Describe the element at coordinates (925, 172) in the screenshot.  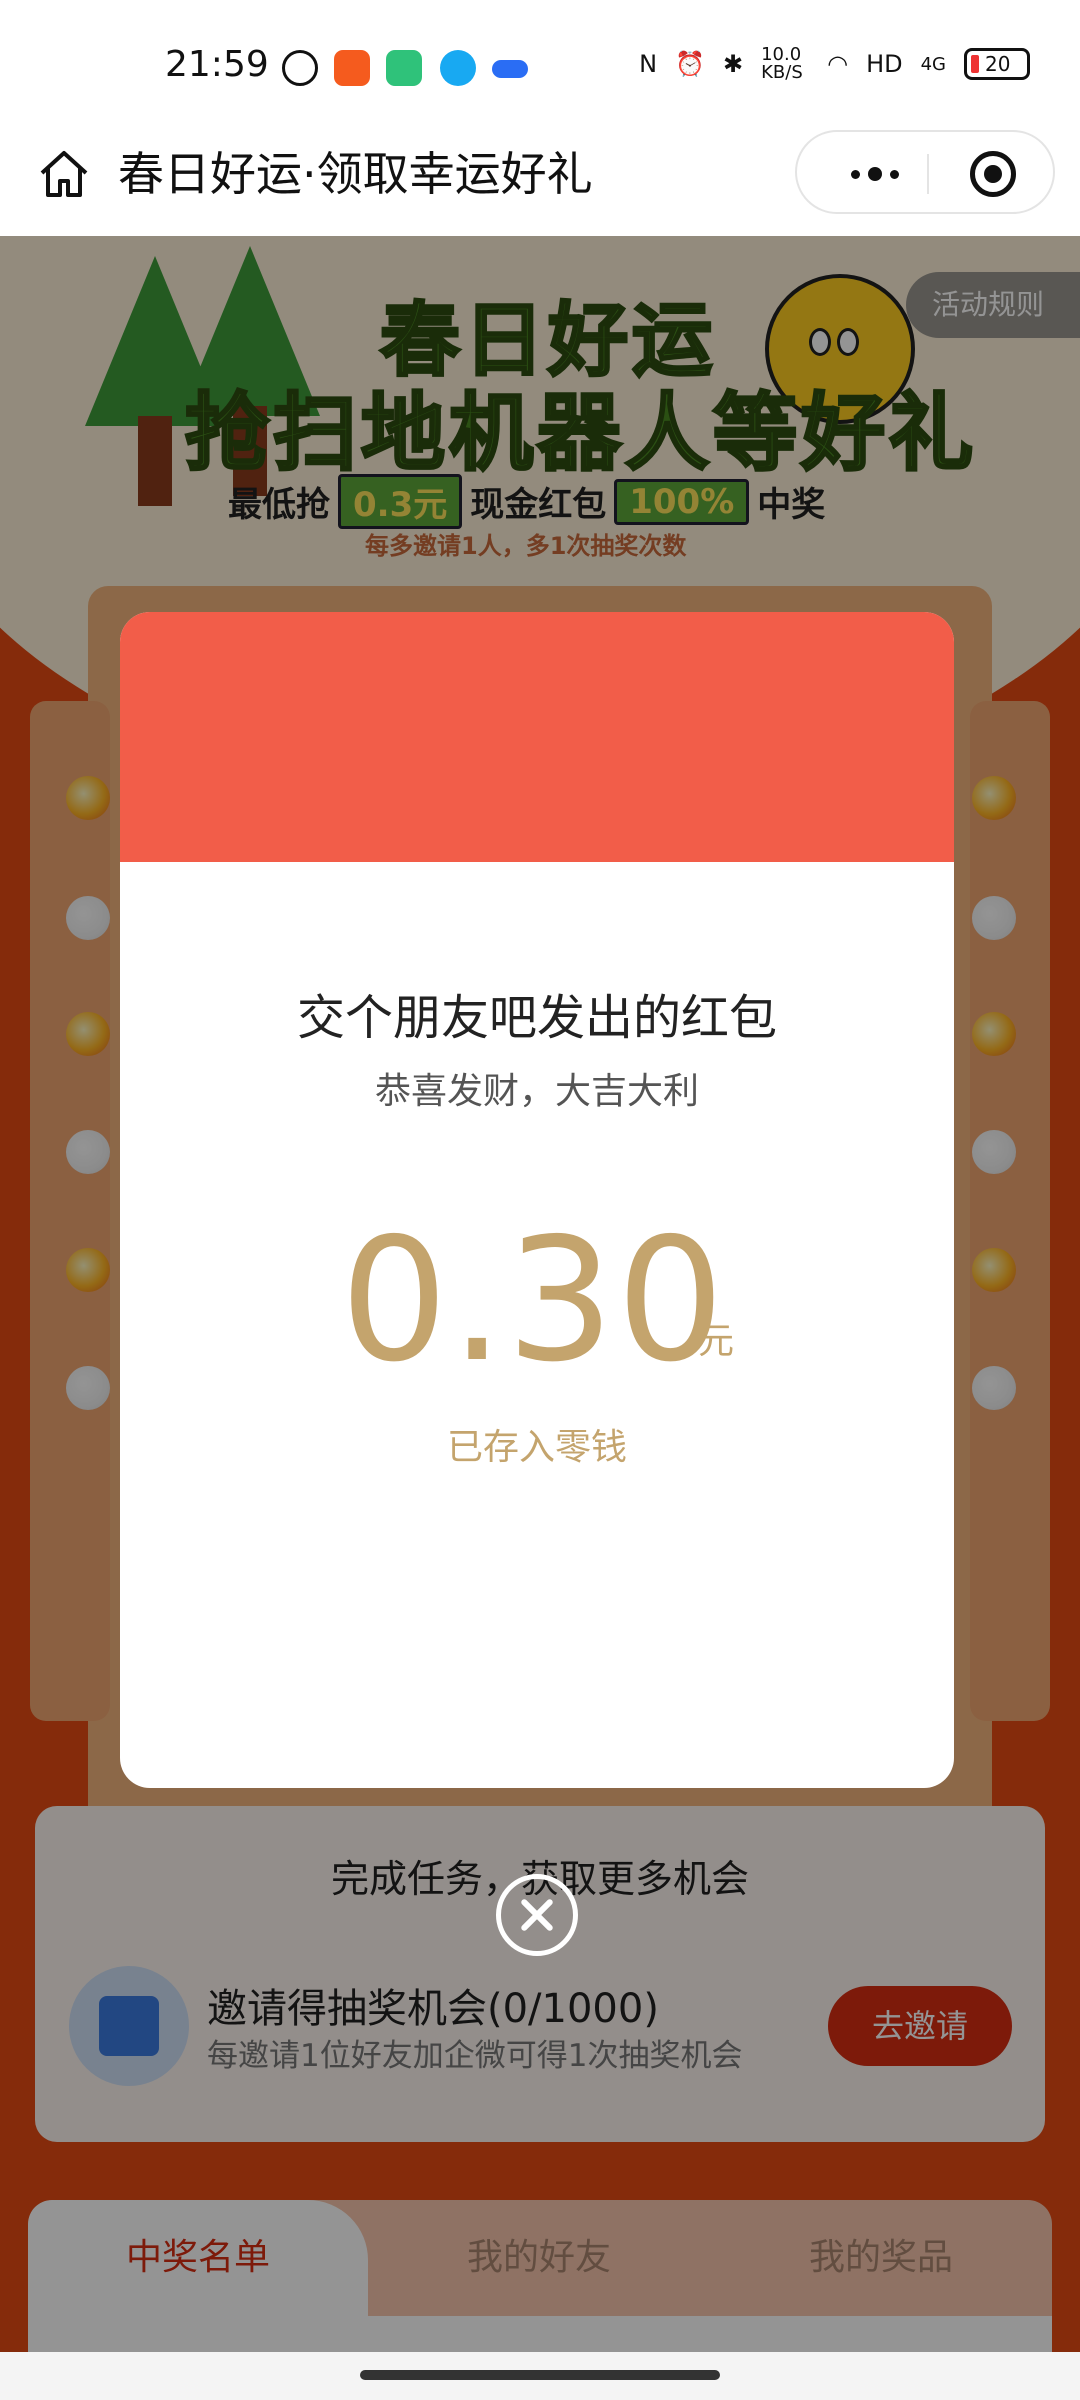
I see `miniprogram-capsule` at that location.